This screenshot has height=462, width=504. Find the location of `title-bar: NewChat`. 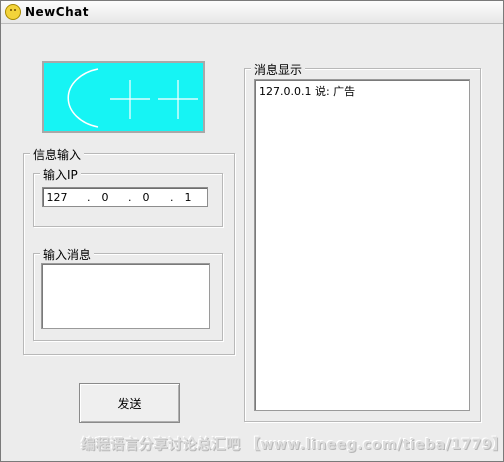

title-bar: NewChat is located at coordinates (252, 12).